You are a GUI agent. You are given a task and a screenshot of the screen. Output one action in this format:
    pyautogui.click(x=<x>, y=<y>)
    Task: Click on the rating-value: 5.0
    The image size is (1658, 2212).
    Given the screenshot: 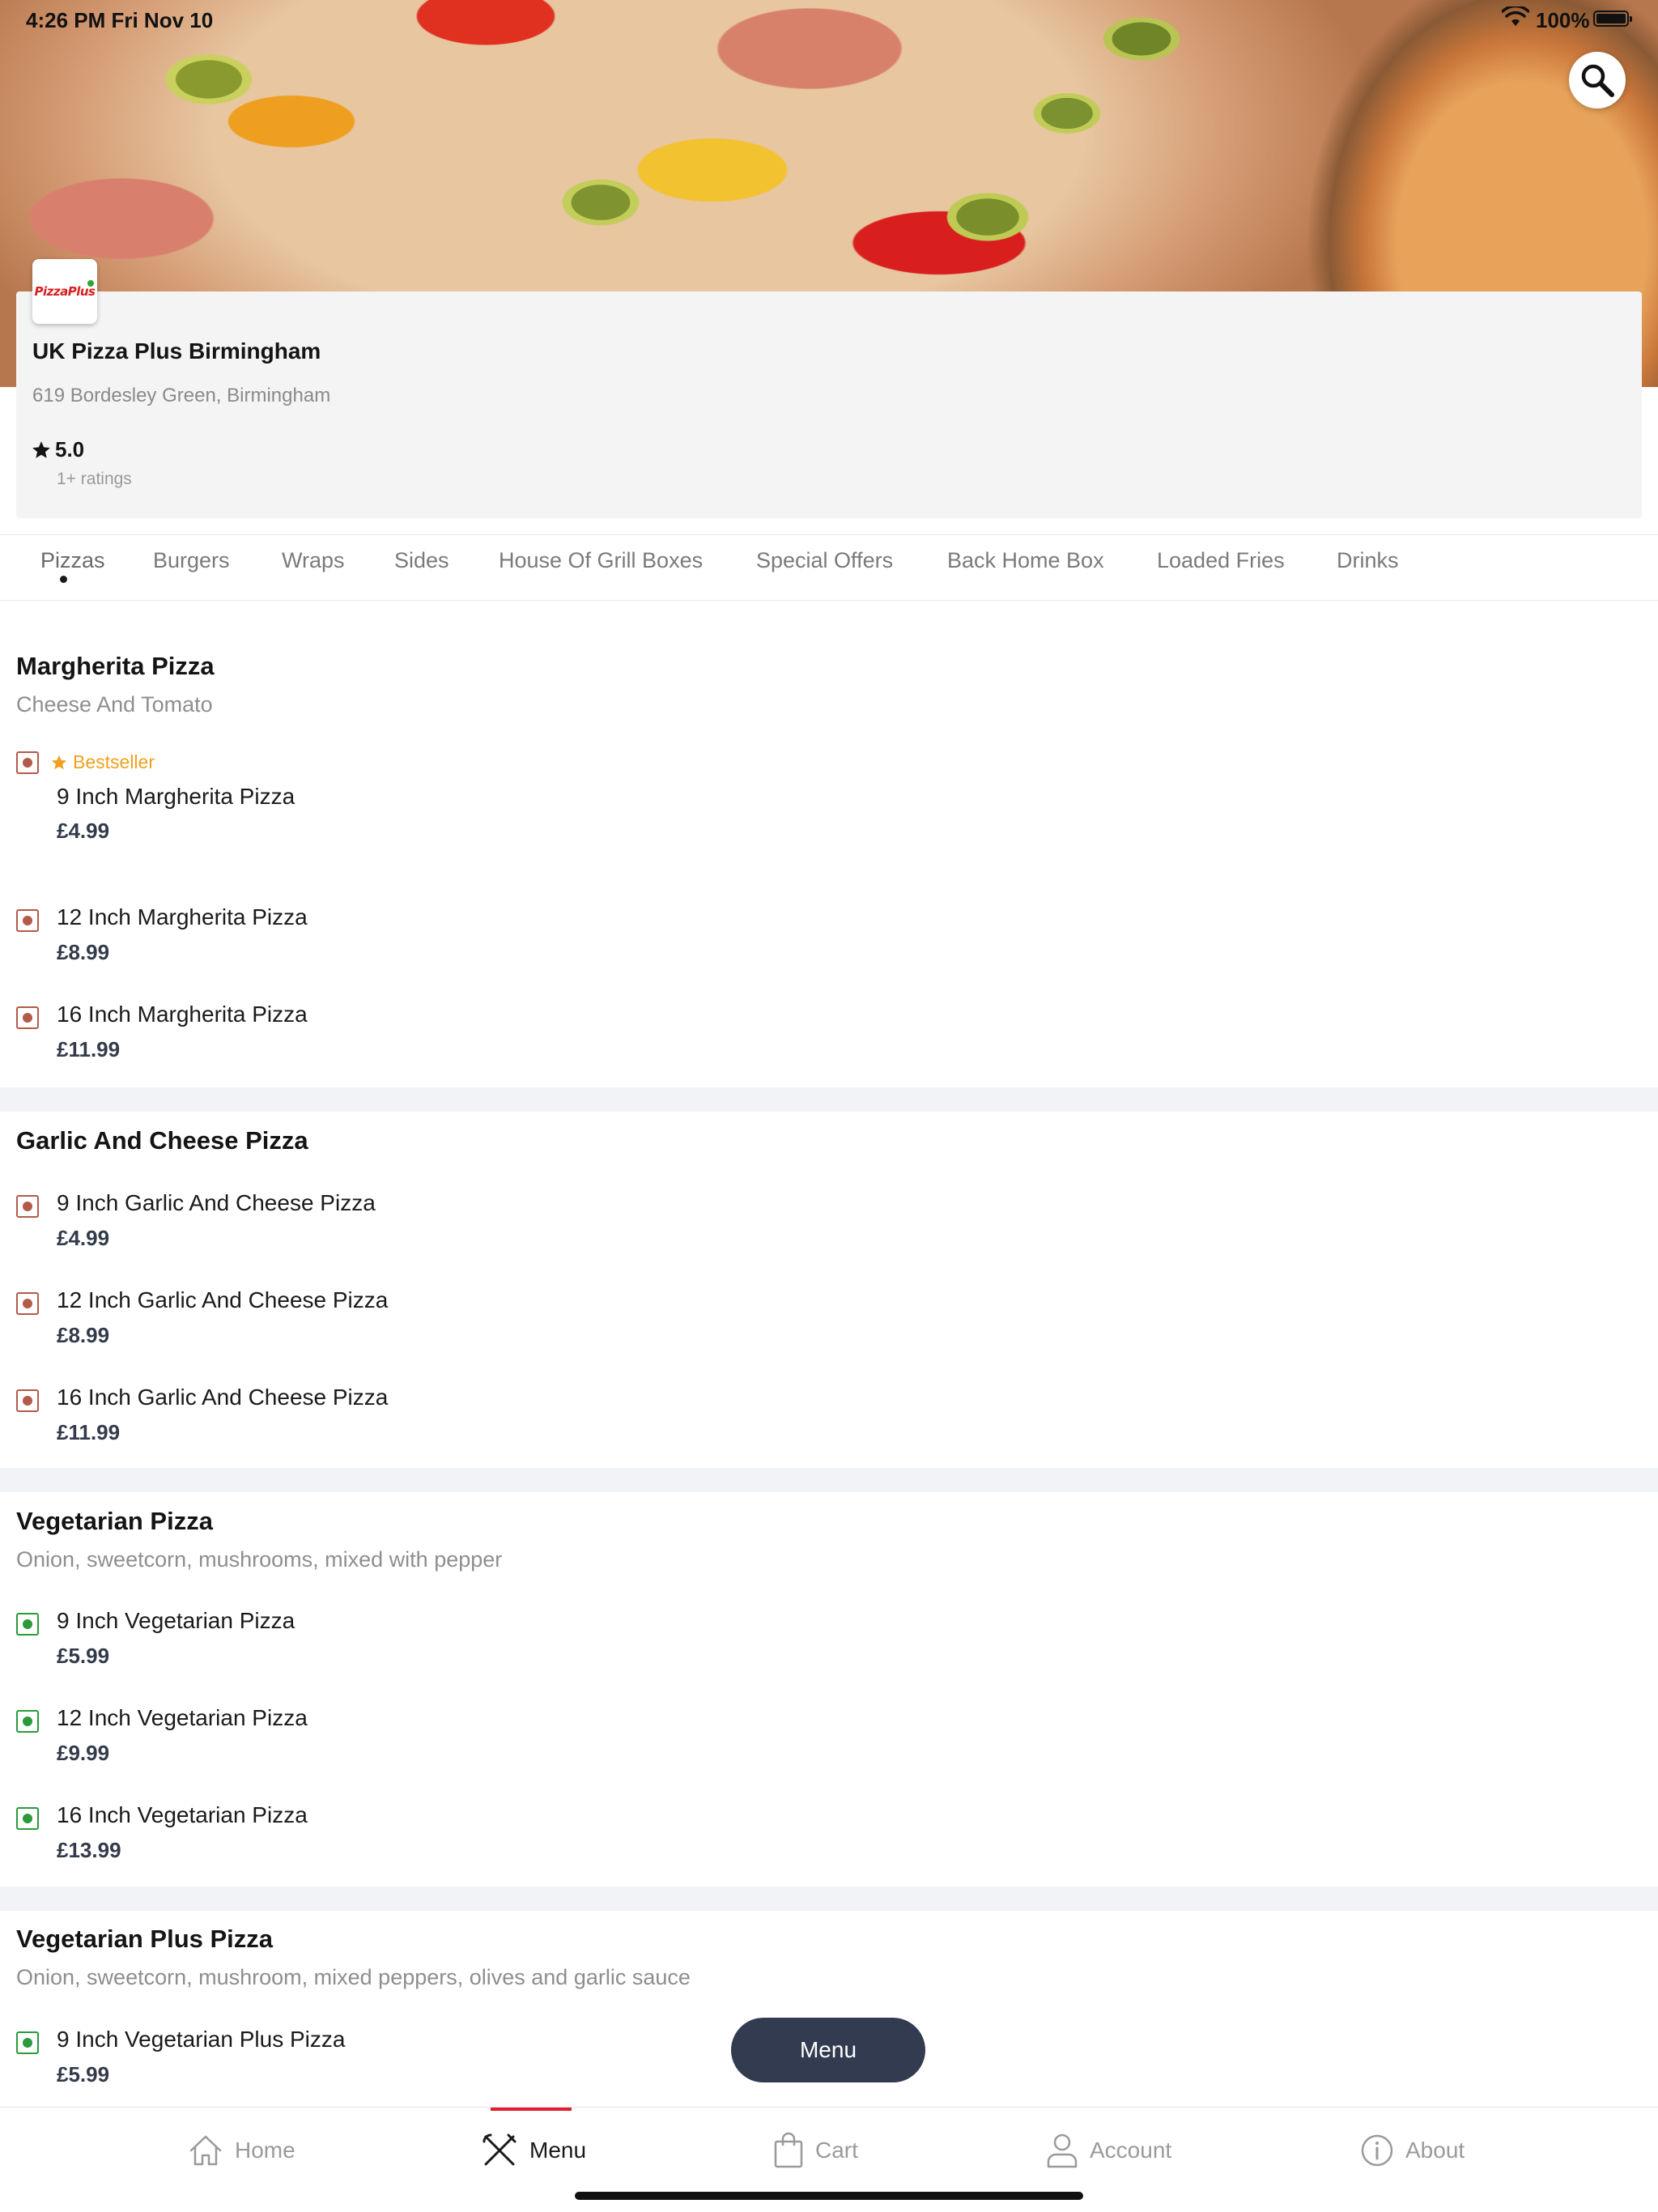 What is the action you would take?
    pyautogui.click(x=70, y=450)
    